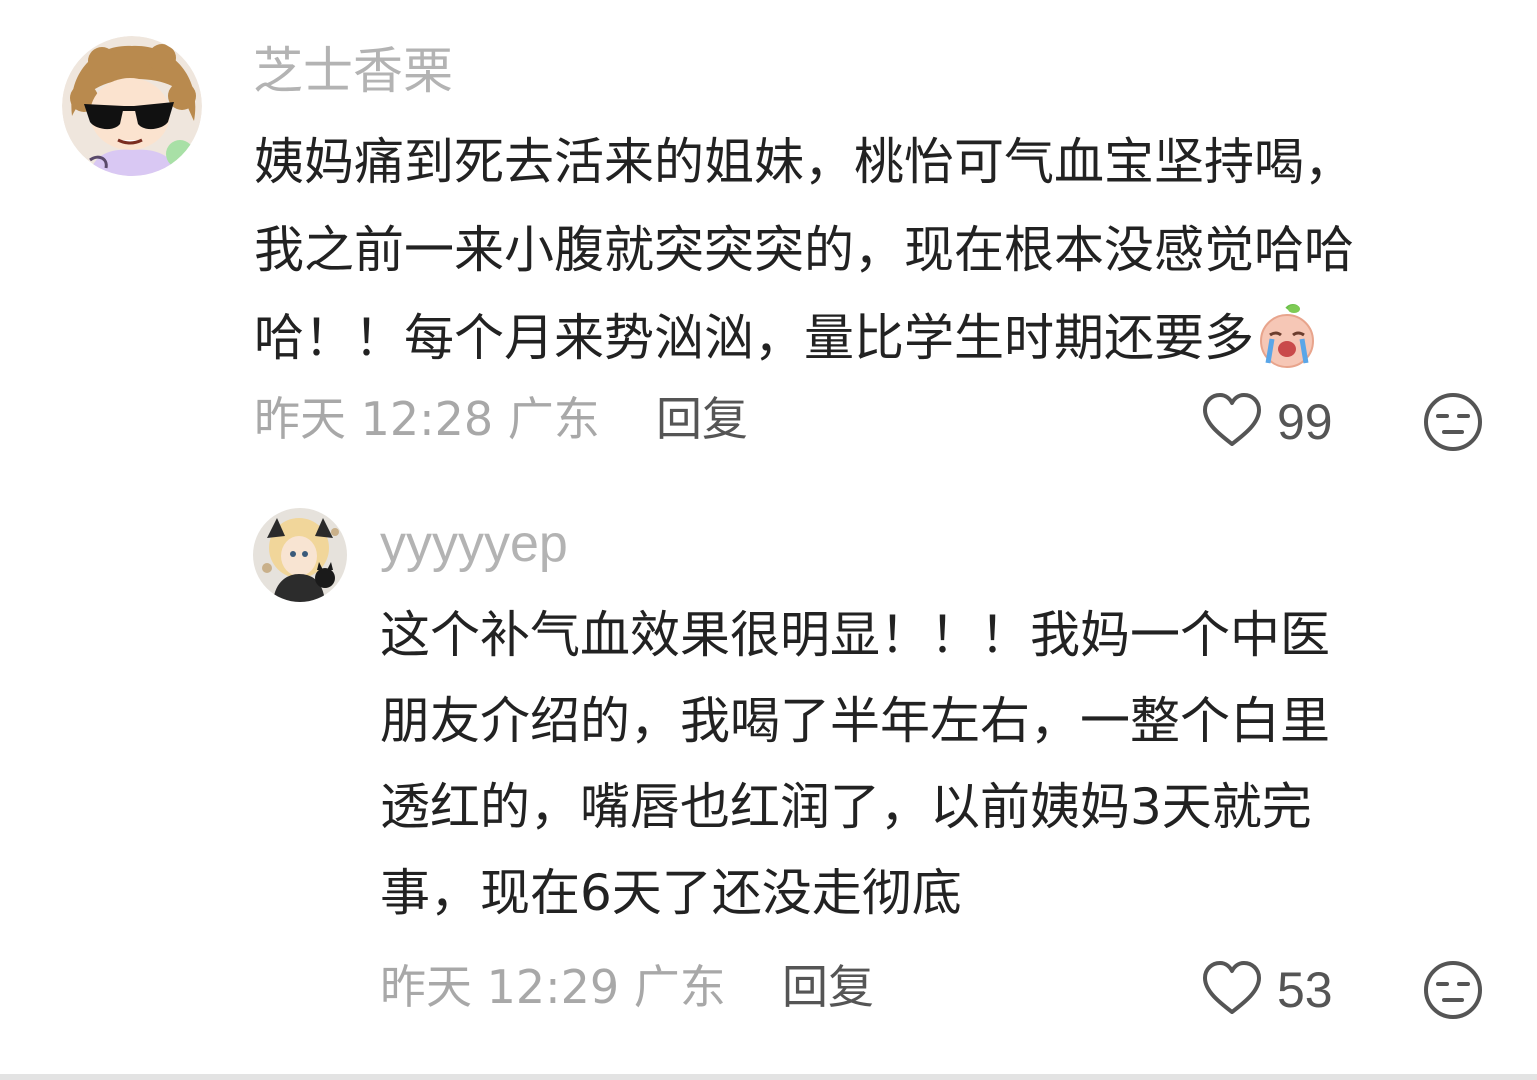  I want to click on bottom-divider, so click(768, 1077).